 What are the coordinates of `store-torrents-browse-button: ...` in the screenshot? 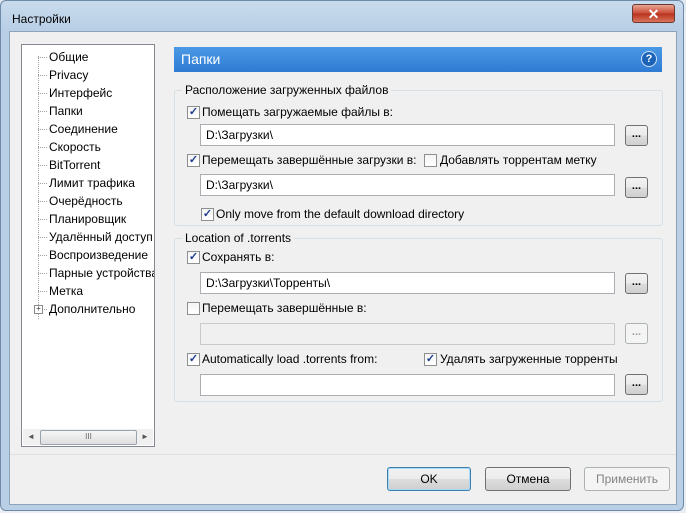 It's located at (636, 283).